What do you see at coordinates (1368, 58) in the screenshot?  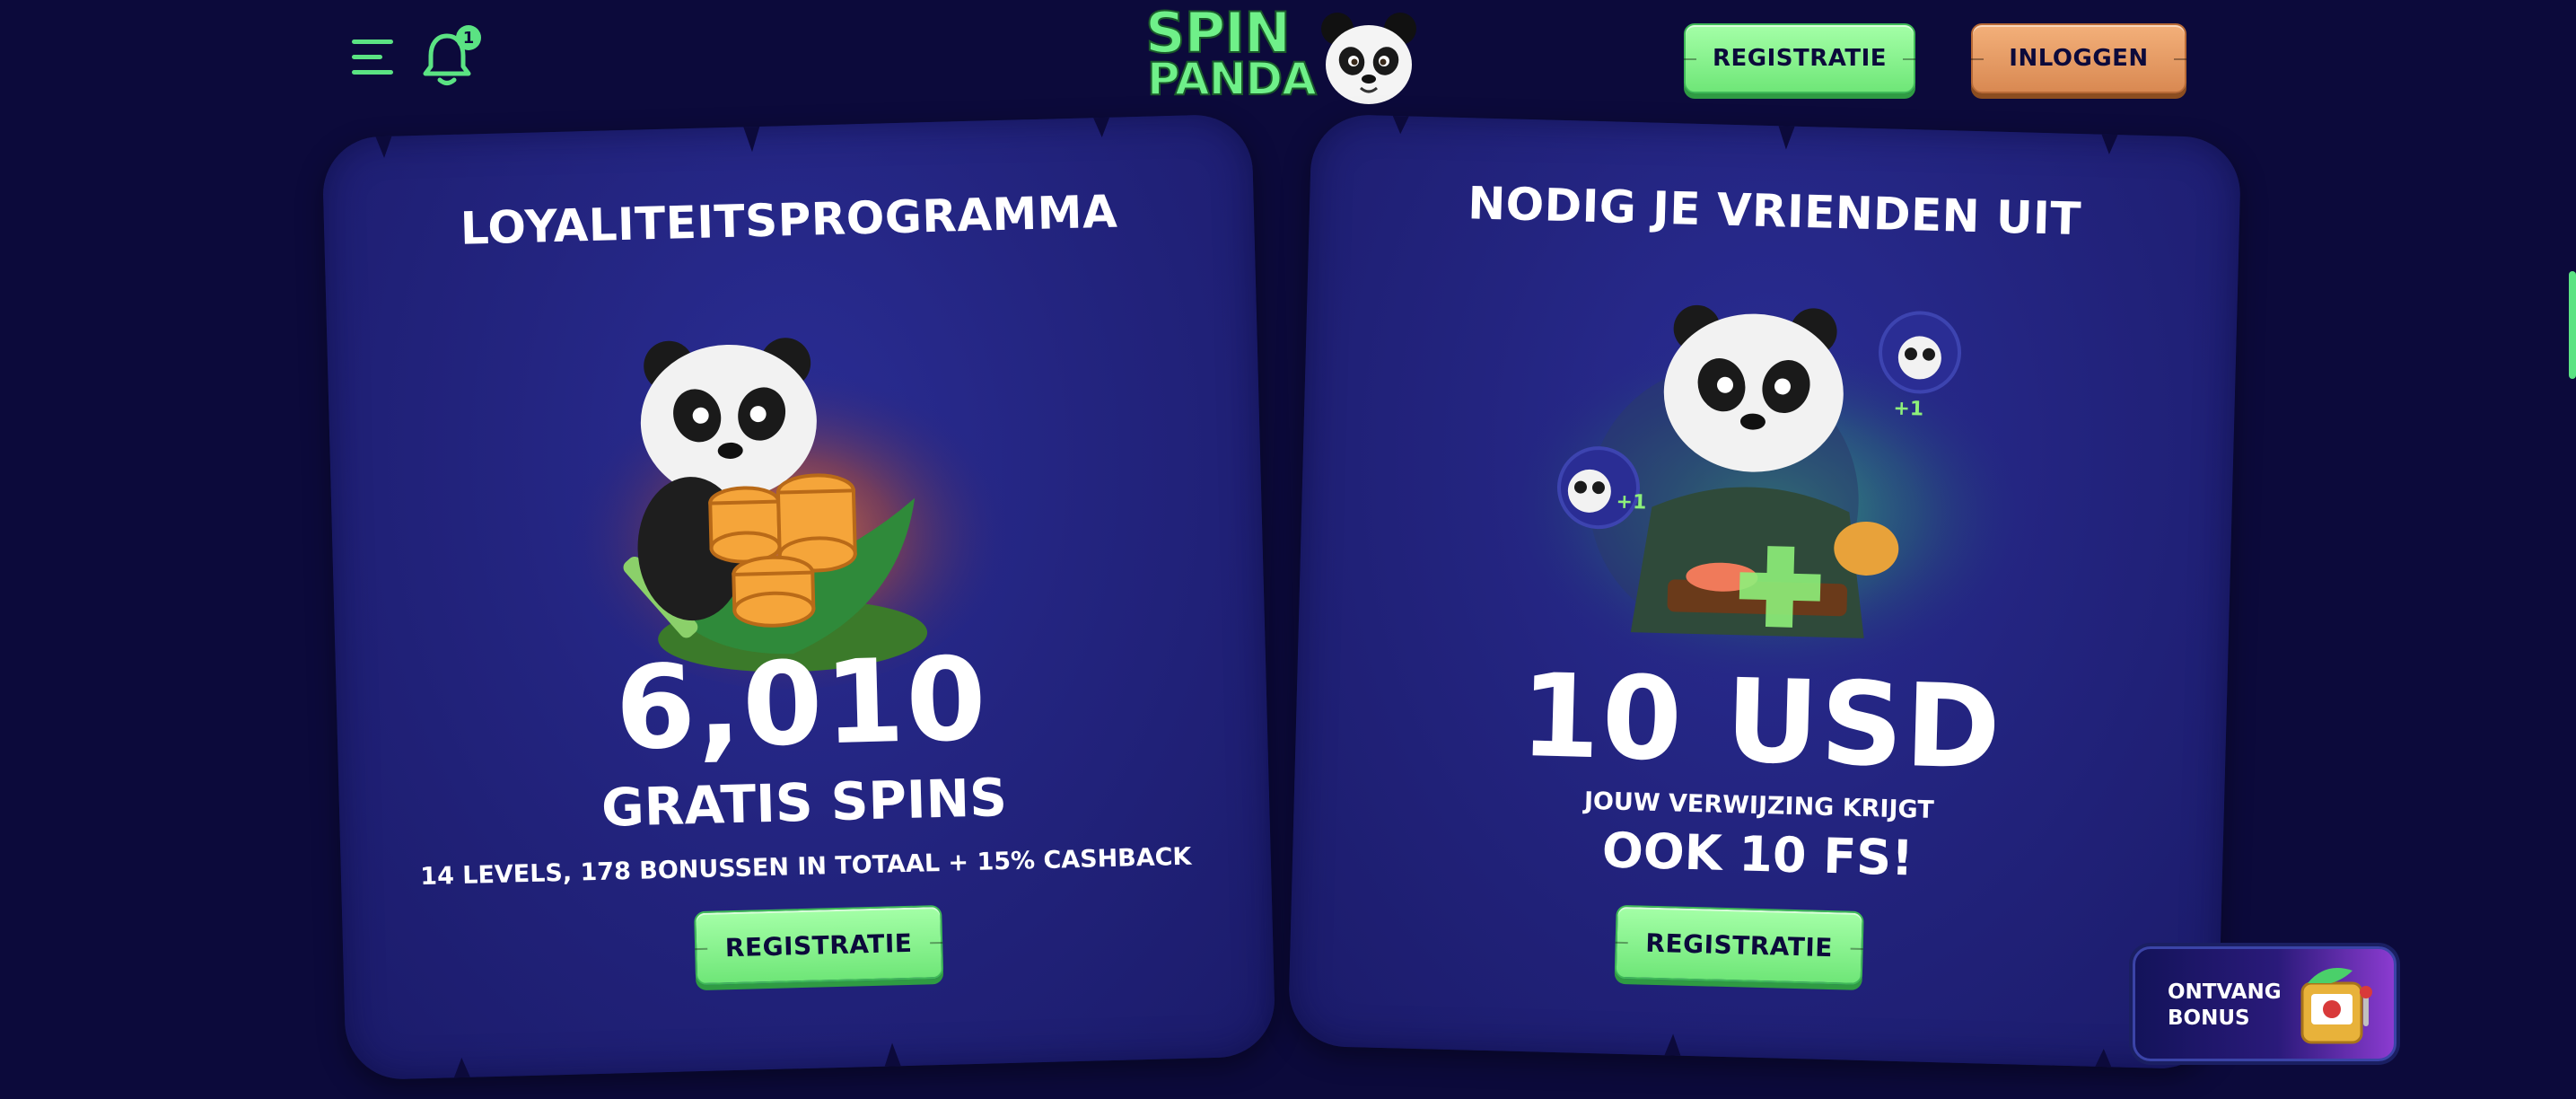 I see `panda-face-icon` at bounding box center [1368, 58].